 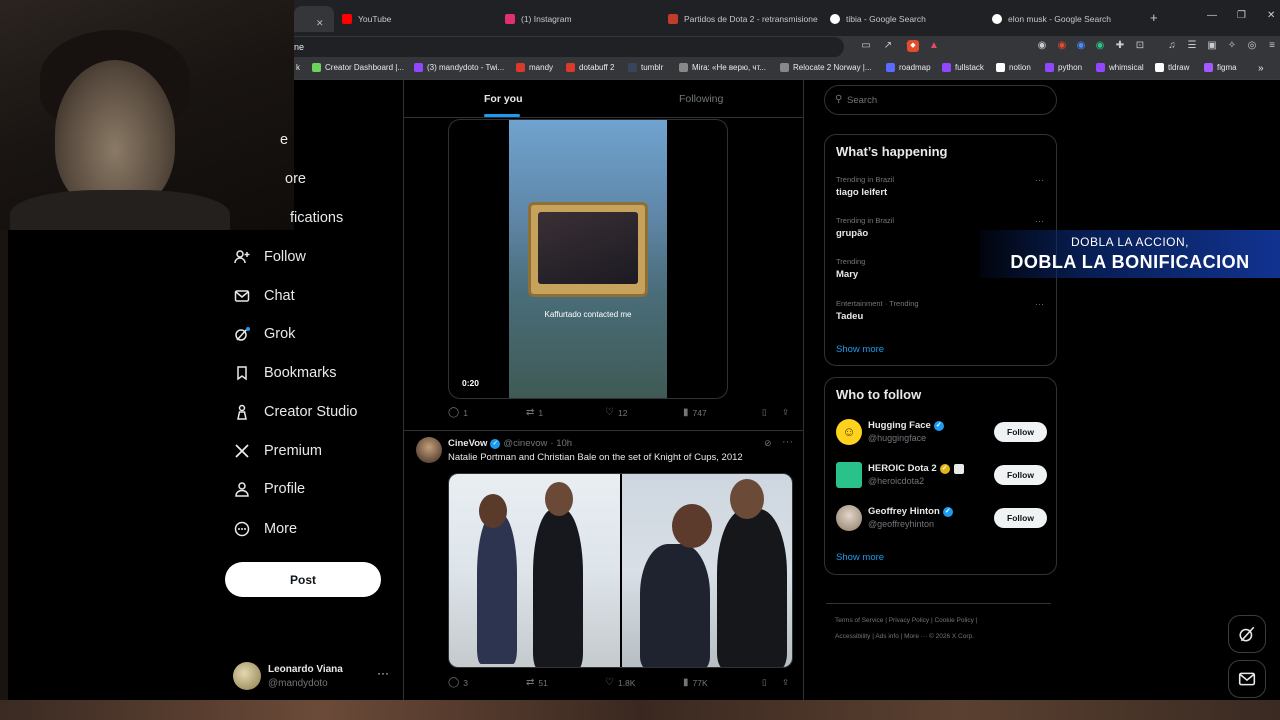 What do you see at coordinates (695, 412) in the screenshot?
I see `views-button: ▮ 747` at bounding box center [695, 412].